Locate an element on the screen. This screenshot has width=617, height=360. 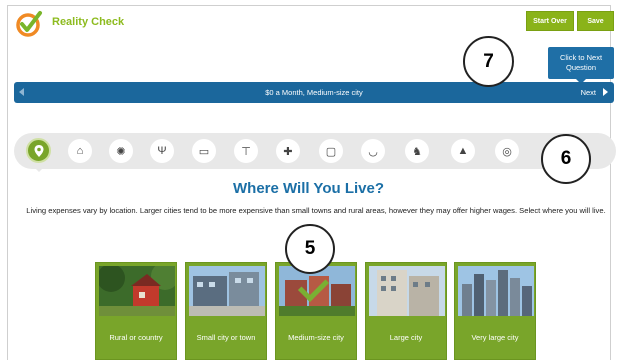
choice-large-city: Large city is located at coordinates (406, 311).